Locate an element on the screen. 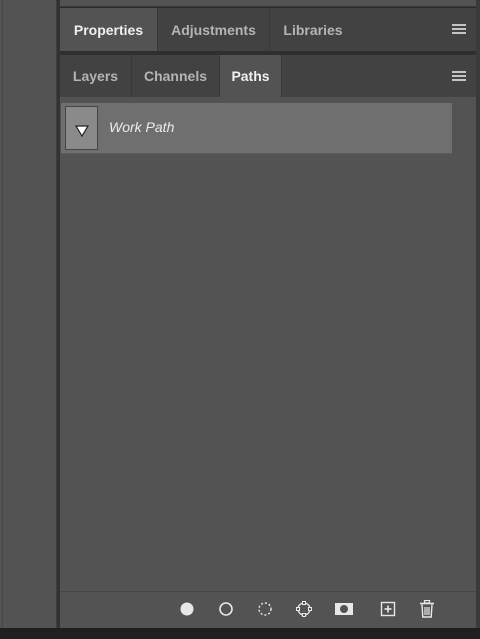 Image resolution: width=480 pixels, height=639 pixels. path-triangle-icon is located at coordinates (82, 131).